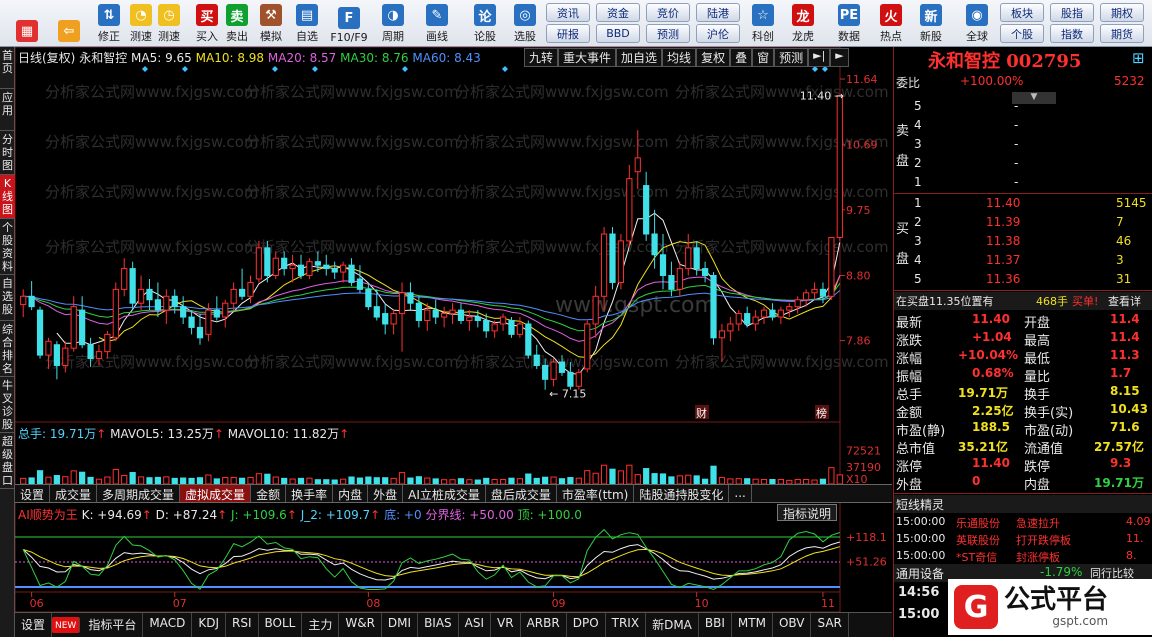  I want to click on left-tab-2: 分时图, so click(7, 153).